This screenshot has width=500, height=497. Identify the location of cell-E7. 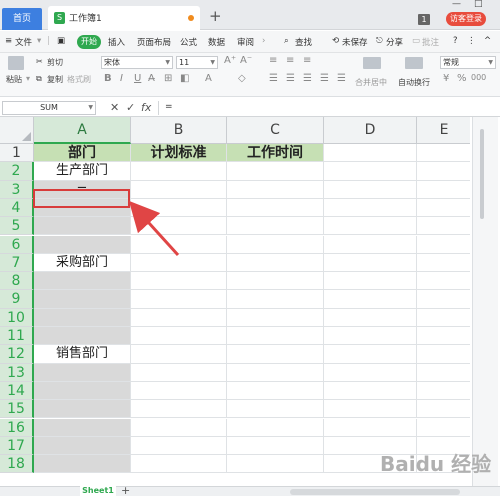
(443, 263).